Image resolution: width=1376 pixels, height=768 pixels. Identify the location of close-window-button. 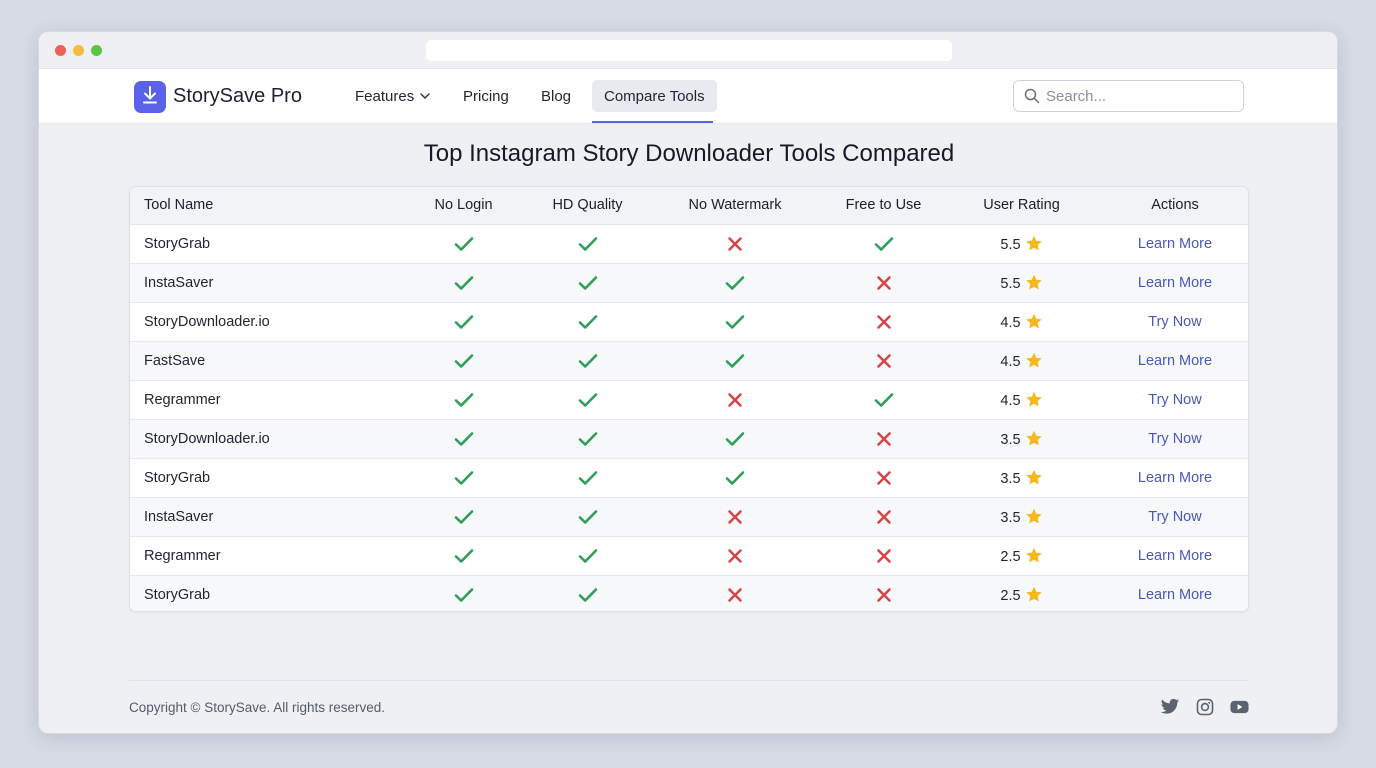
(60, 50).